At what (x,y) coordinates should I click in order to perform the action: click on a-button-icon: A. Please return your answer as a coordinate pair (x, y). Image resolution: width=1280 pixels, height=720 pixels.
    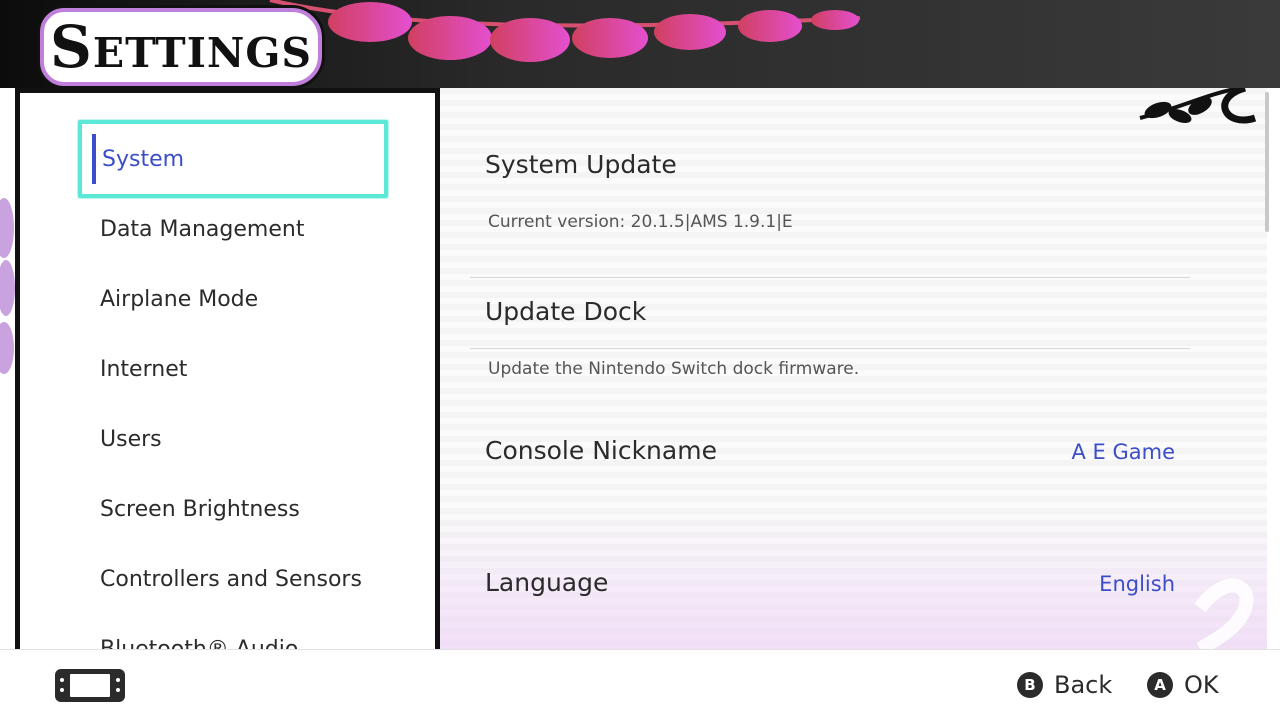
    Looking at the image, I should click on (1160, 685).